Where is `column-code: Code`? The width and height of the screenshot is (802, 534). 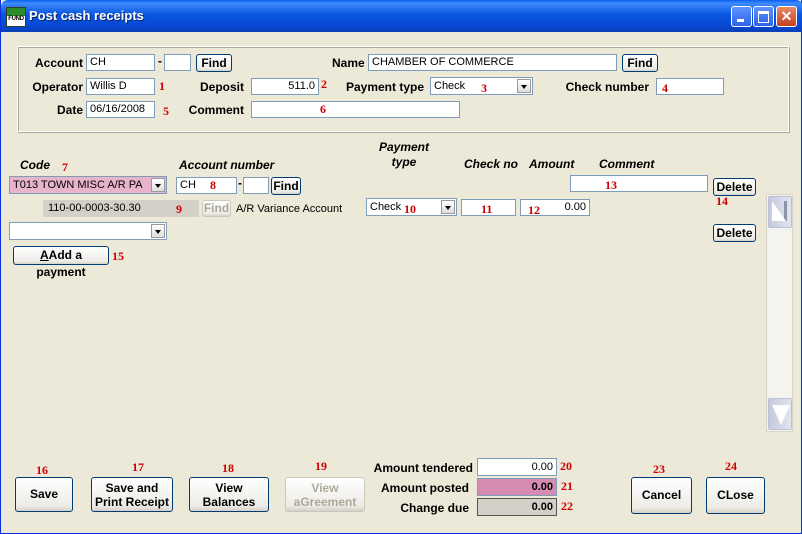
column-code: Code is located at coordinates (35, 165).